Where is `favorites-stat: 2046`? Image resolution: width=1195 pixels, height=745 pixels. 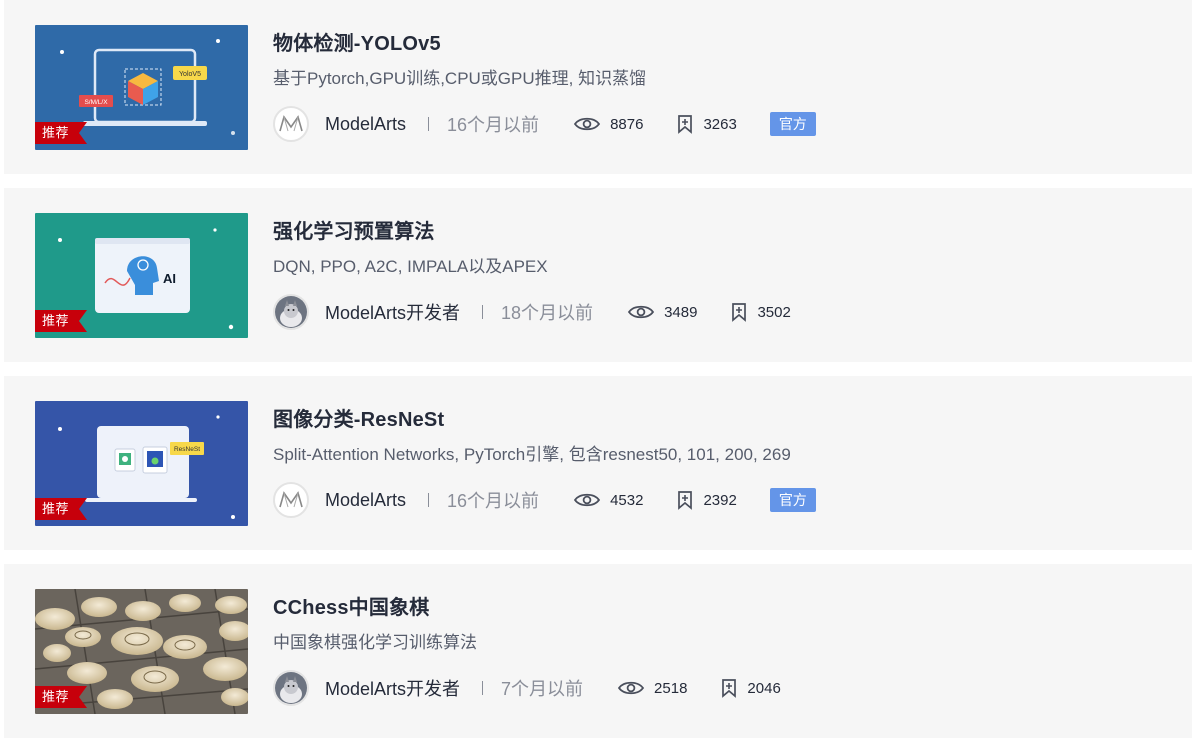 favorites-stat: 2046 is located at coordinates (751, 688).